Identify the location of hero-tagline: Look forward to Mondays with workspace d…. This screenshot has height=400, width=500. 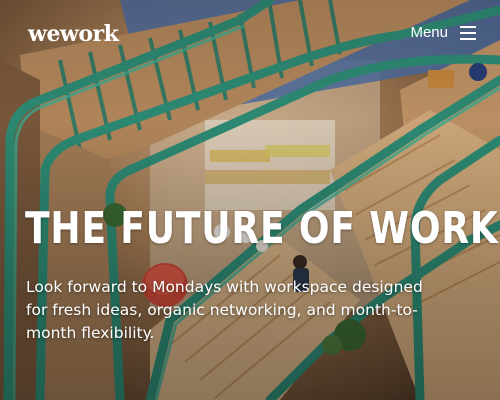
(224, 310).